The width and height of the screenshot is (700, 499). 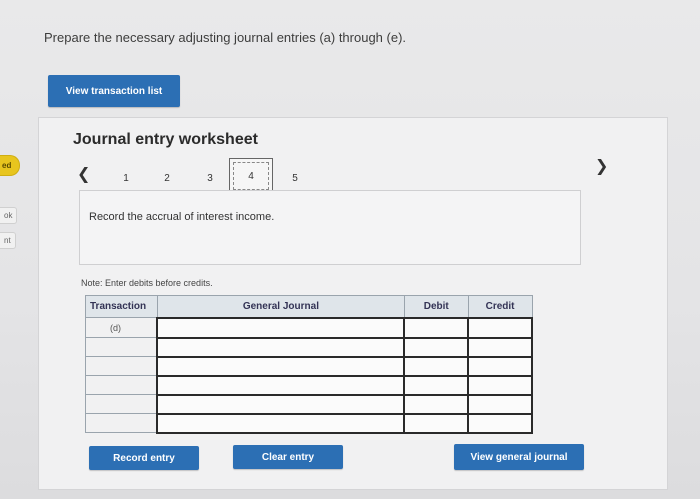 I want to click on view-transaction-list-button: View transaction list, so click(x=114, y=91).